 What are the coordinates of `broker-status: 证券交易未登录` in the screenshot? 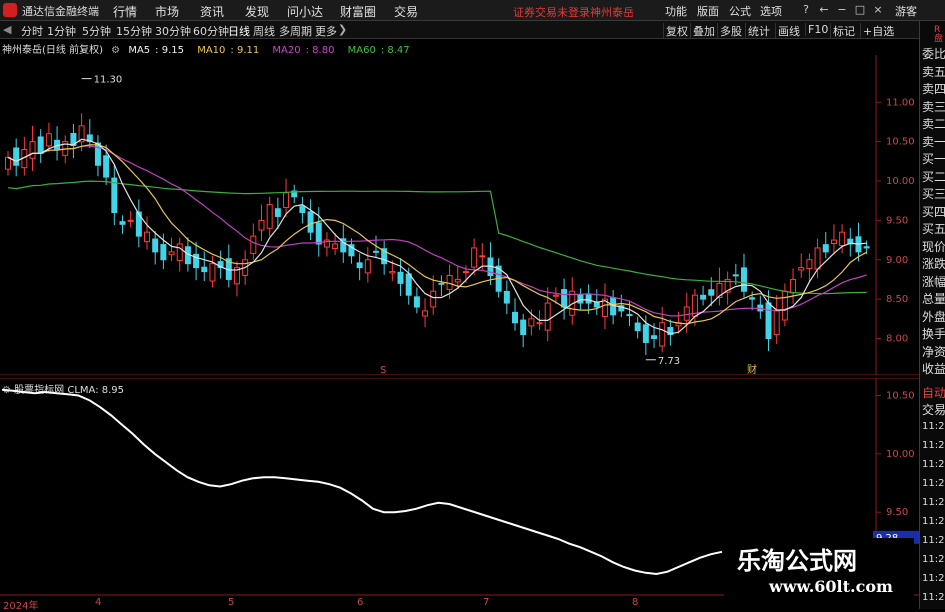 It's located at (551, 12).